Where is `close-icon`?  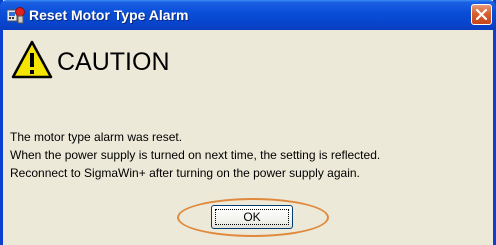 close-icon is located at coordinates (481, 14).